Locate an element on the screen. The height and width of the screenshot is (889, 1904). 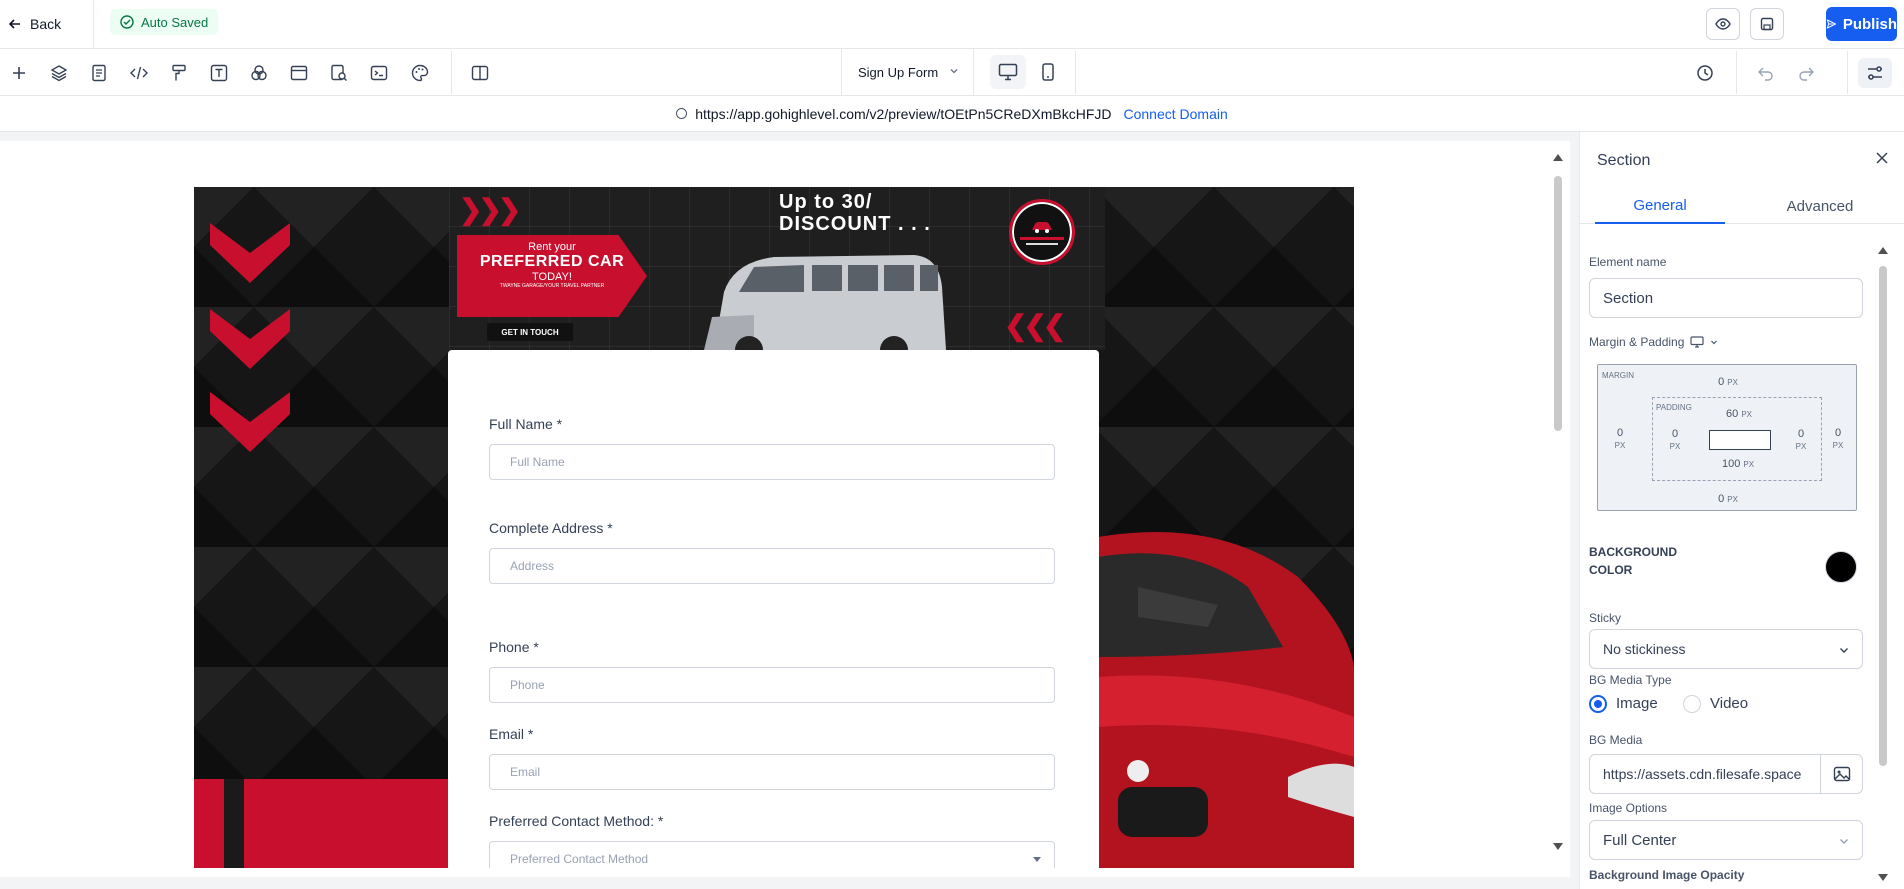
media-type-image-radio is located at coordinates (1598, 704).